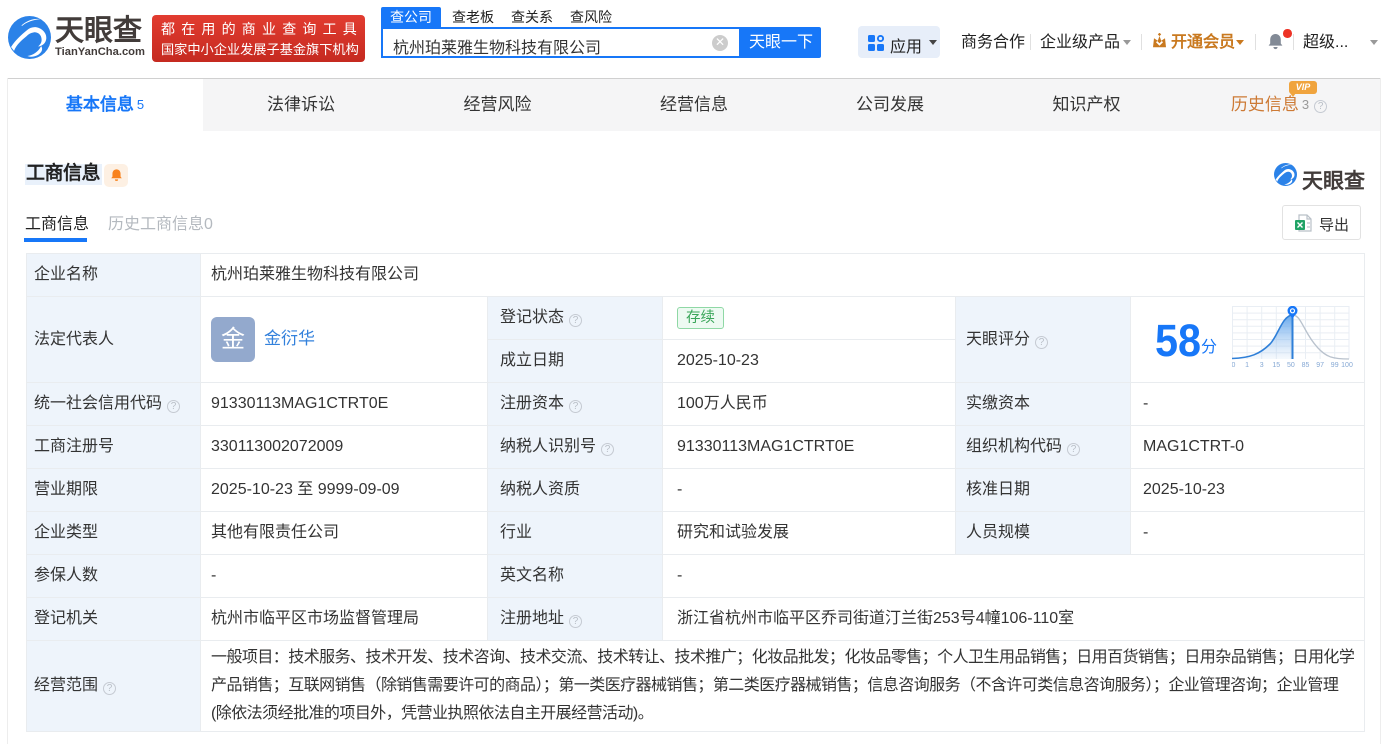 This screenshot has height=744, width=1389. I want to click on svg-text: 15, so click(1276, 365).